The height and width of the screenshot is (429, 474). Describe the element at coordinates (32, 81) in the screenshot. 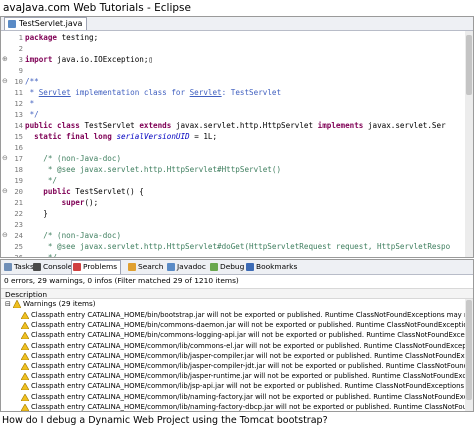

I see `code-line: /**` at that location.